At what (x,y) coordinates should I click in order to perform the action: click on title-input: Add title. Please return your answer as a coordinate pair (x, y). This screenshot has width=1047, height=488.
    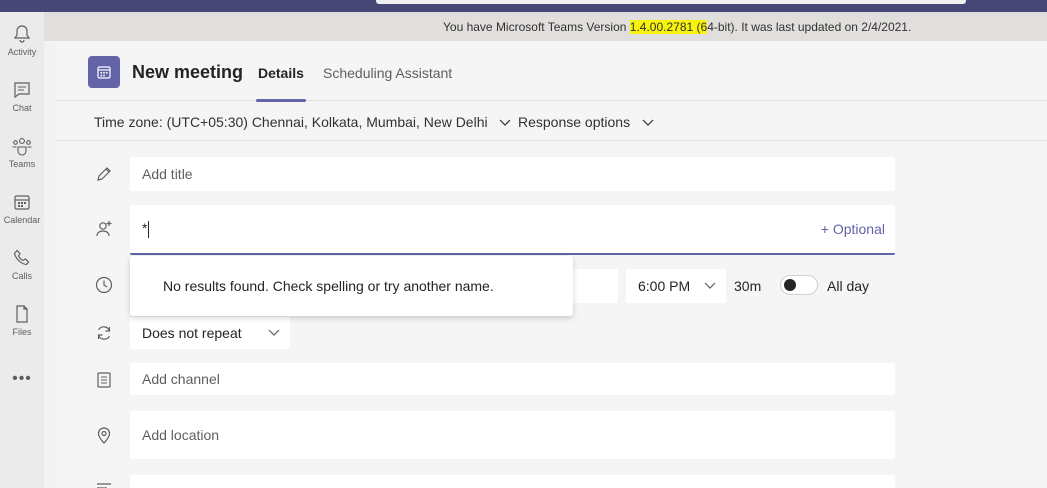
    Looking at the image, I should click on (512, 174).